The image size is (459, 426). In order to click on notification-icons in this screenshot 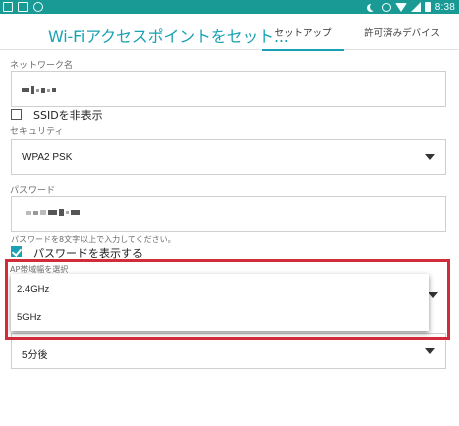, I will do `click(23, 7)`.